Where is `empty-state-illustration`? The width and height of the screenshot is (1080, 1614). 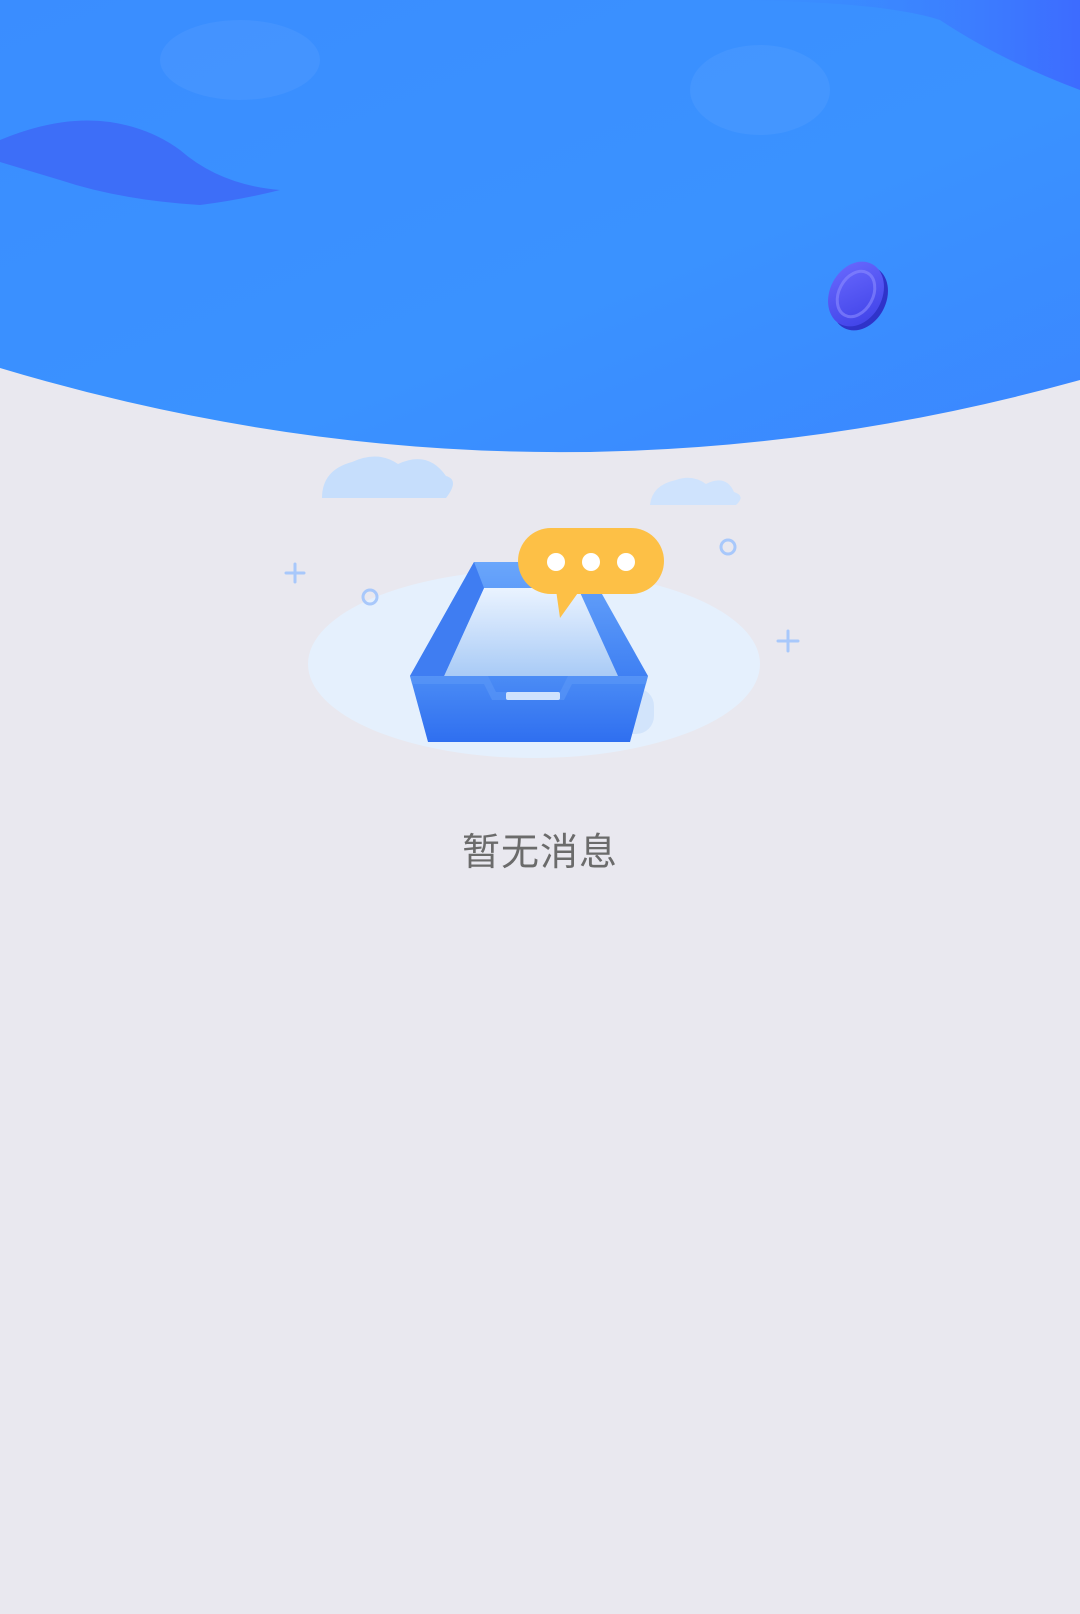
empty-state-illustration is located at coordinates (540, 620).